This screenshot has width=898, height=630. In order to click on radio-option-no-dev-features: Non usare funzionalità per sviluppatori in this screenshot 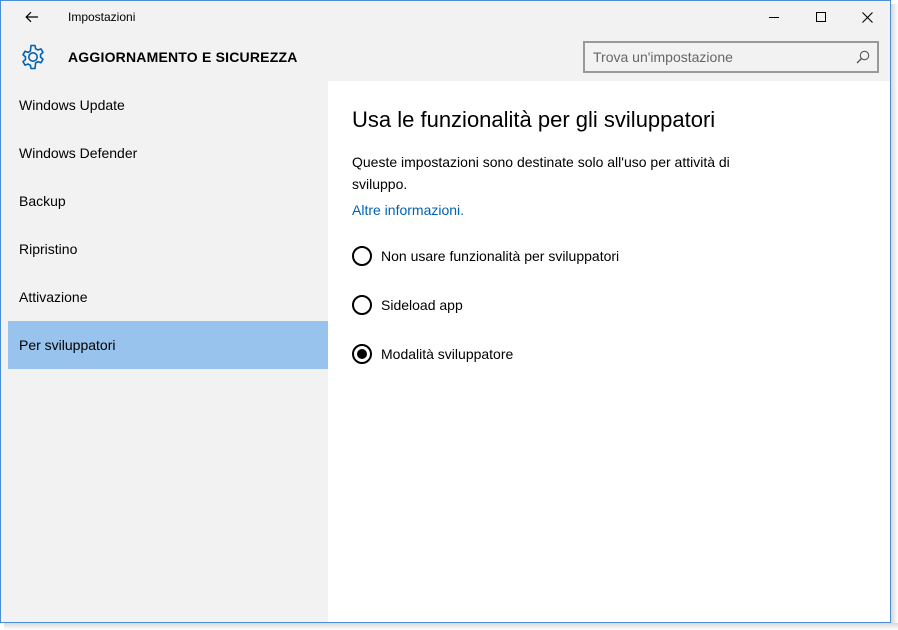, I will do `click(485, 256)`.